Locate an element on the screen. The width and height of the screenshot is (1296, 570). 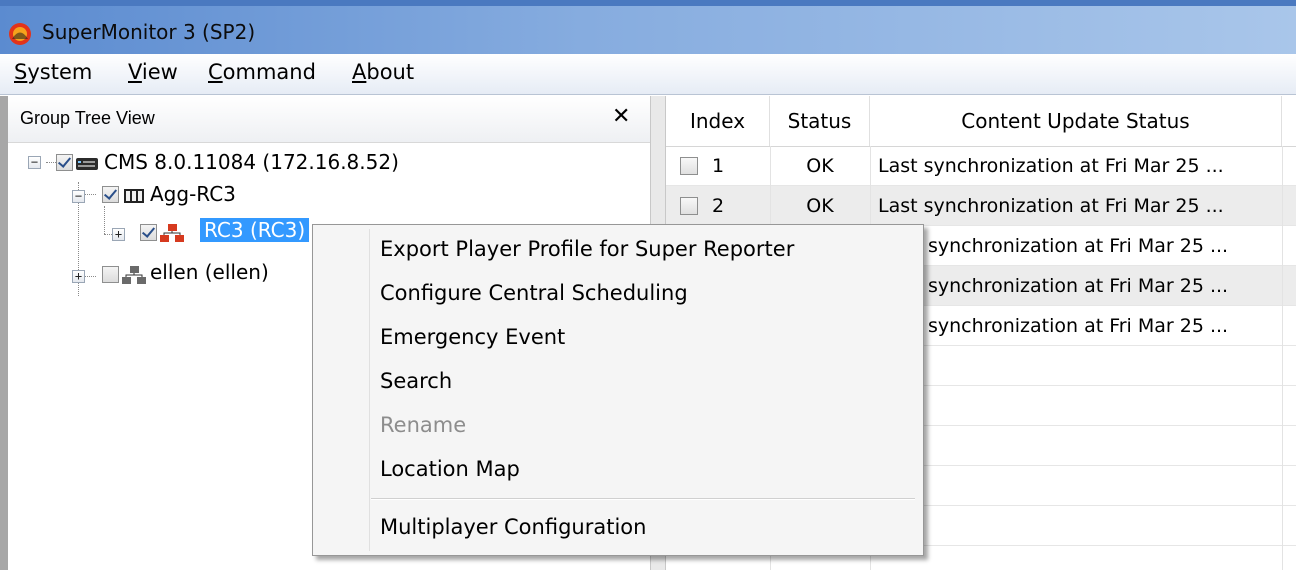
menu-view: View is located at coordinates (153, 72).